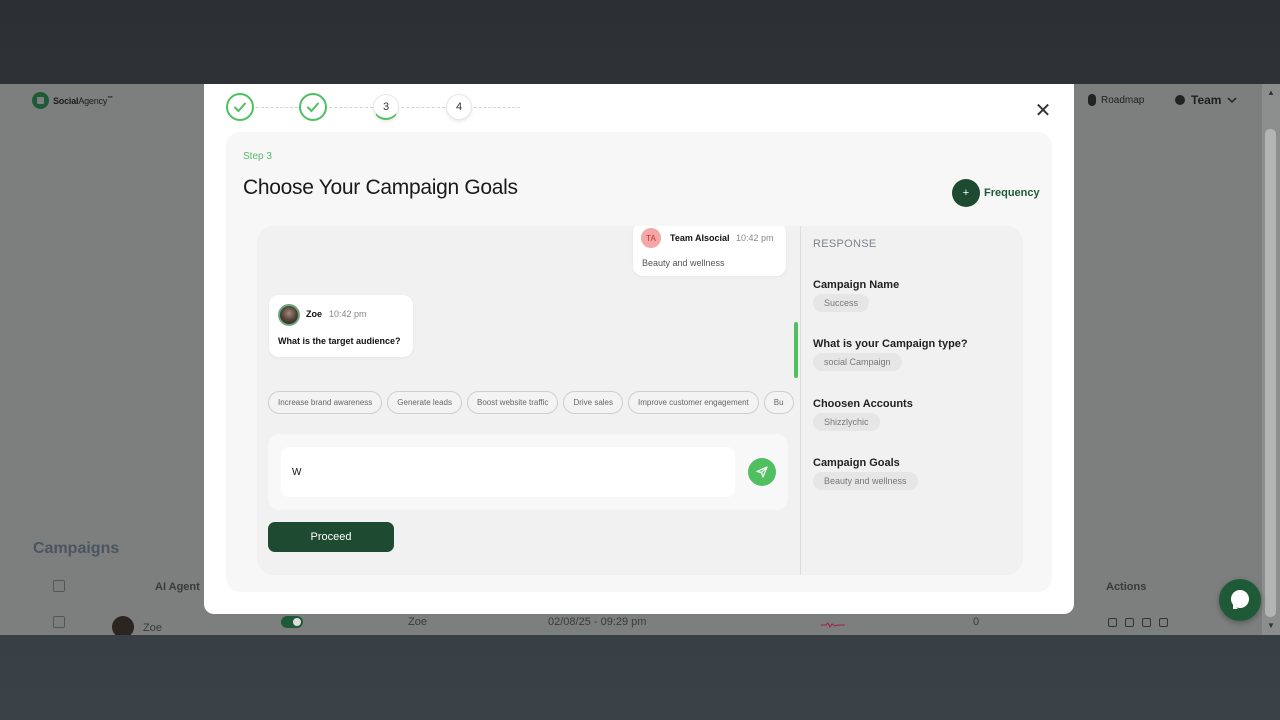  Describe the element at coordinates (593, 402) in the screenshot. I see `chip-drive-sales: Drive sales` at that location.